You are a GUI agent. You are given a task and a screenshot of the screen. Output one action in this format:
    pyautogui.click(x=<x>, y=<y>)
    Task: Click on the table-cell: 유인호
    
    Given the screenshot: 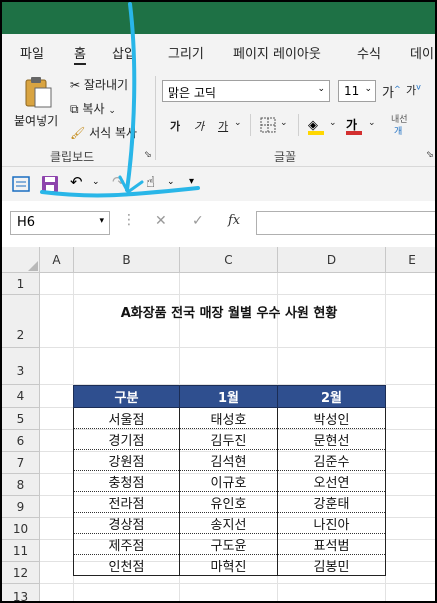 What is the action you would take?
    pyautogui.click(x=228, y=502)
    